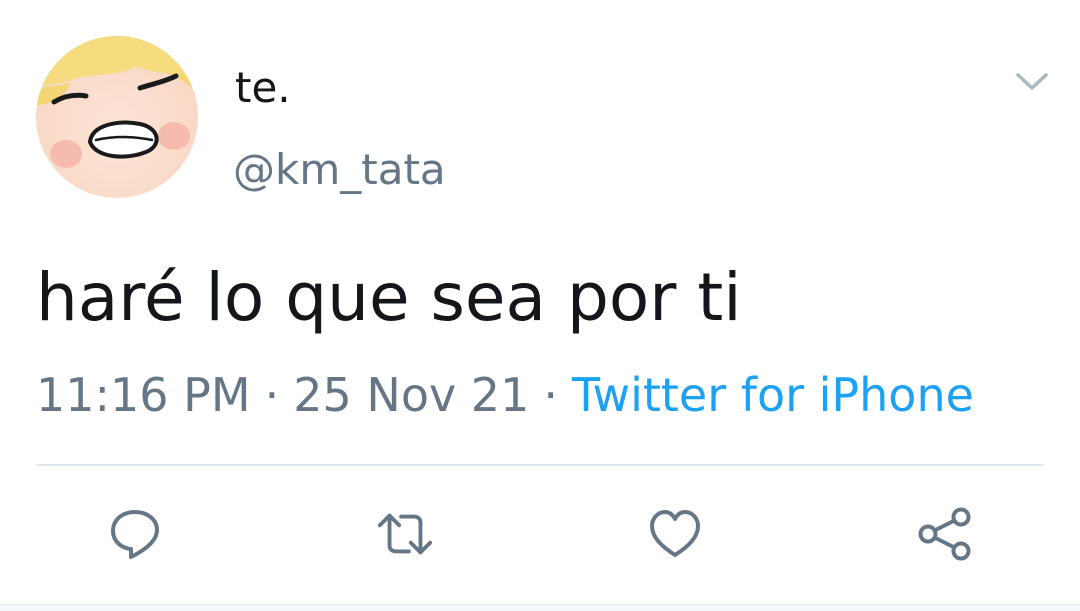  I want to click on tweet-menu-button, so click(1032, 82).